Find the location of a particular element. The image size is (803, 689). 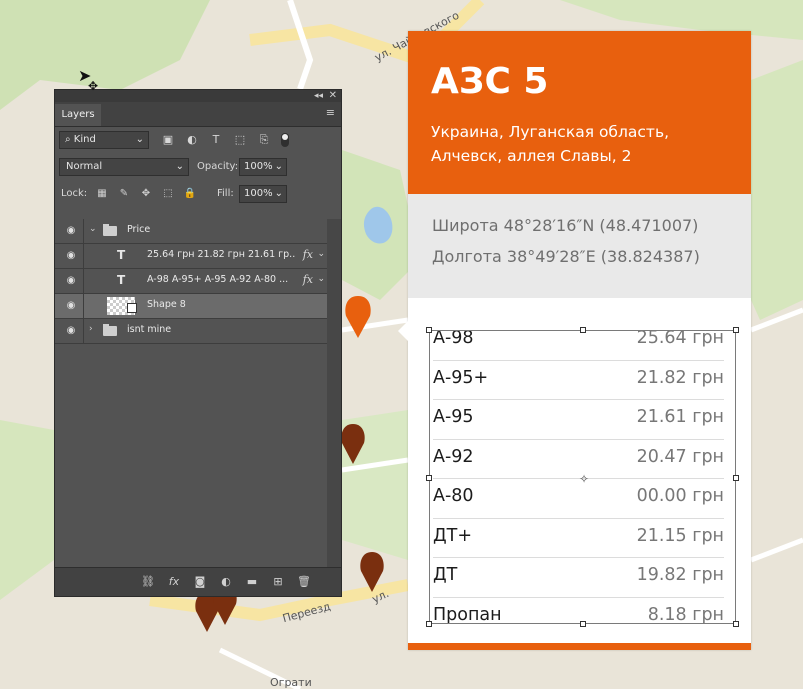

fill-label: Fill: is located at coordinates (225, 193).